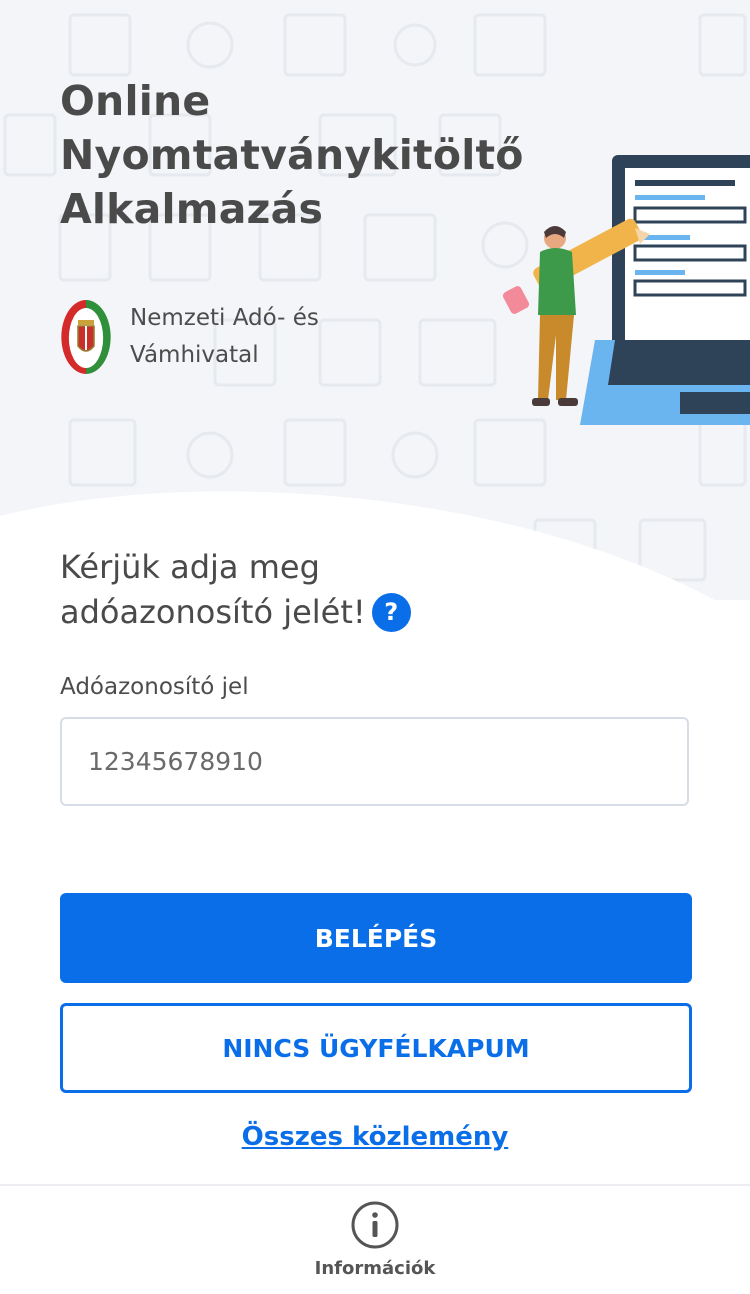 The width and height of the screenshot is (750, 1294). I want to click on nav-item-information-label: Információk, so click(375, 1268).